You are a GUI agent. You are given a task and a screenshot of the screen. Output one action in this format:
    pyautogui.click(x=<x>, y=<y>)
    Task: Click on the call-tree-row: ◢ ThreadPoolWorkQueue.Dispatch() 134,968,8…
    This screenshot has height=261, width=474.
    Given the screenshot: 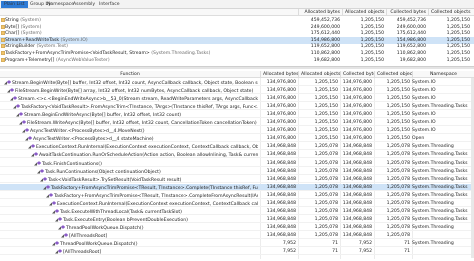 What is the action you would take?
    pyautogui.click(x=237, y=227)
    